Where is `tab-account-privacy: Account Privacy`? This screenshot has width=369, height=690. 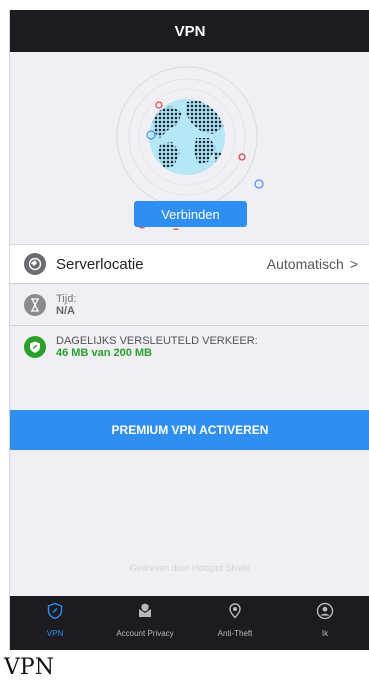
tab-account-privacy: Account Privacy is located at coordinates (145, 623).